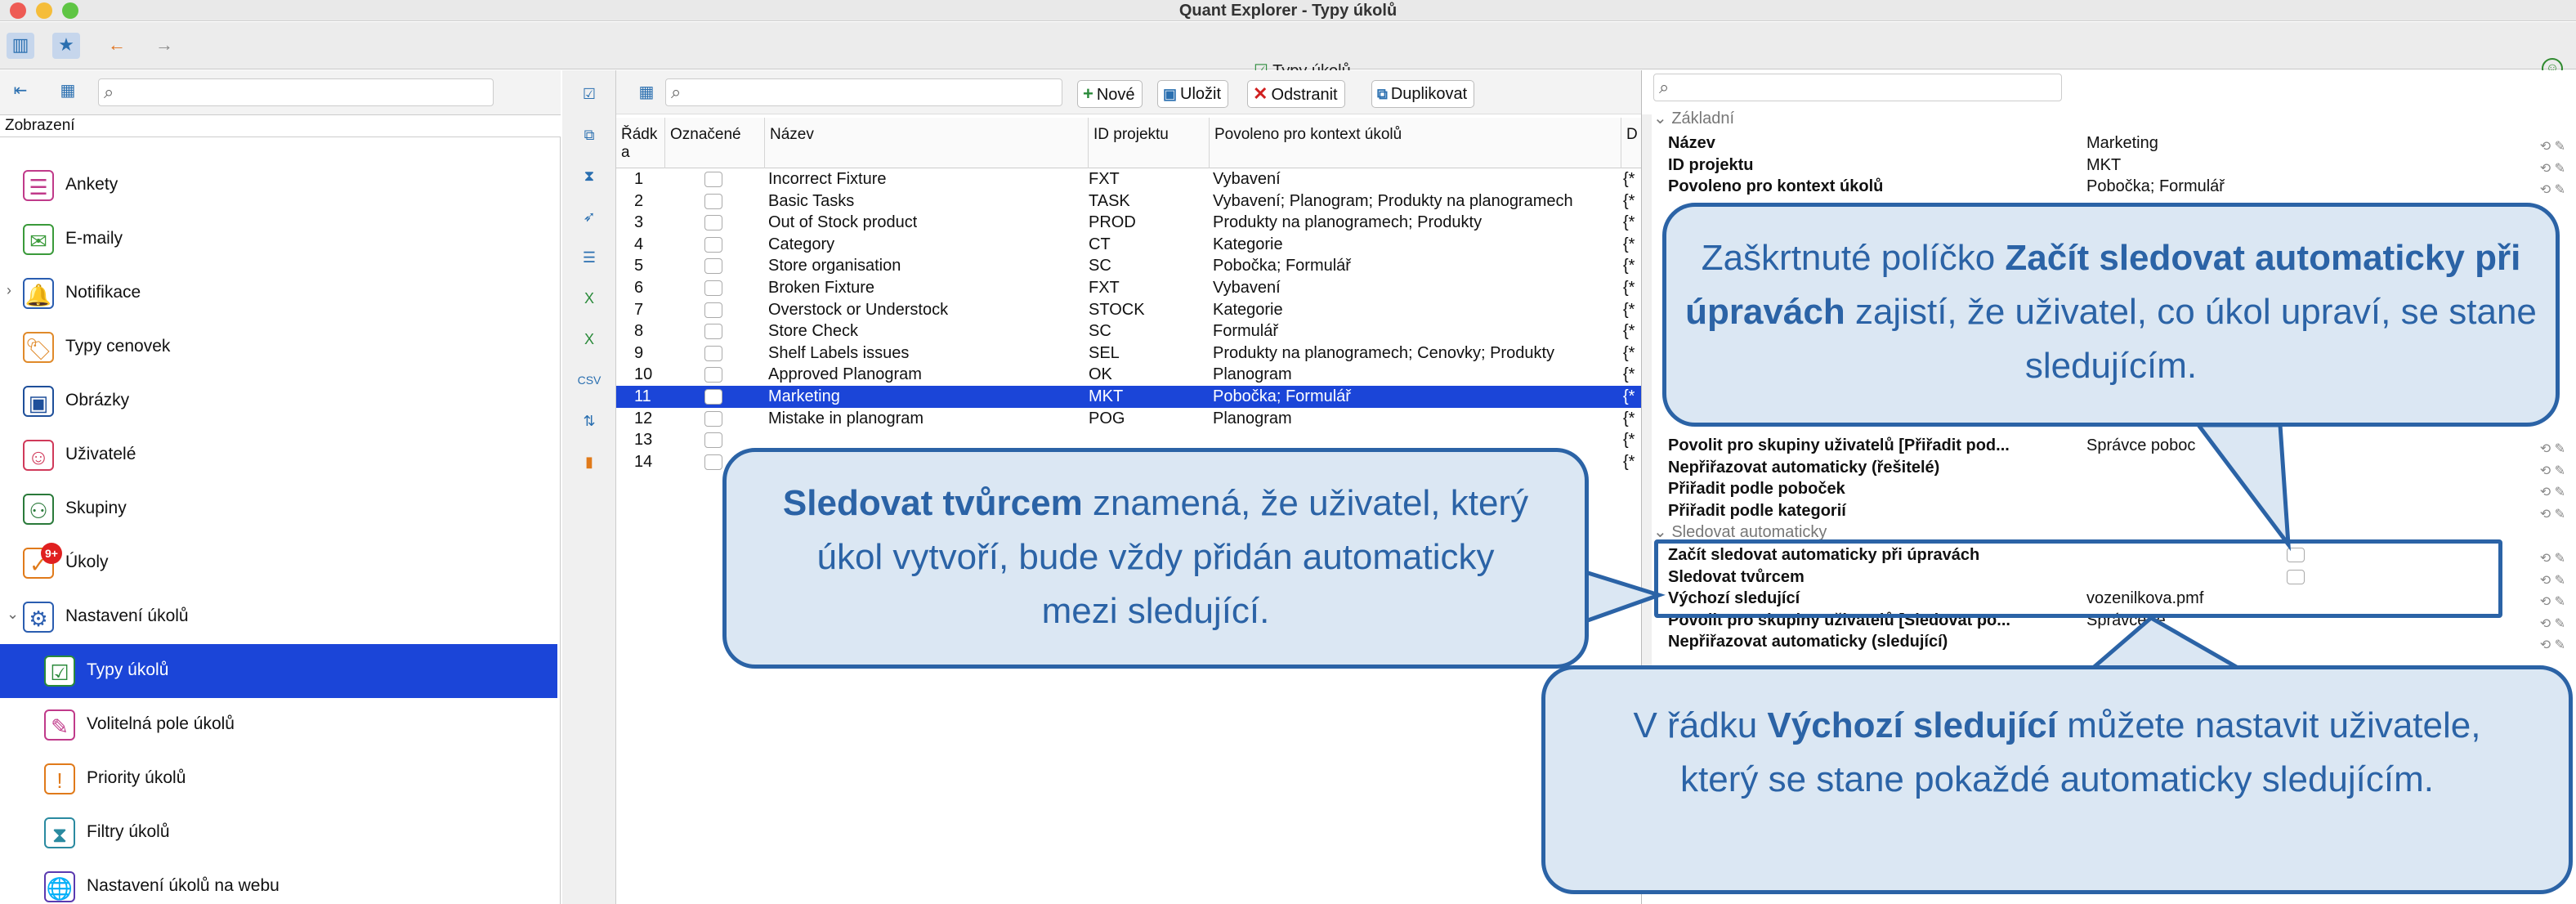 The height and width of the screenshot is (904, 2576). I want to click on callout-2-text-bold: Sledovat tvůrcem, so click(932, 503).